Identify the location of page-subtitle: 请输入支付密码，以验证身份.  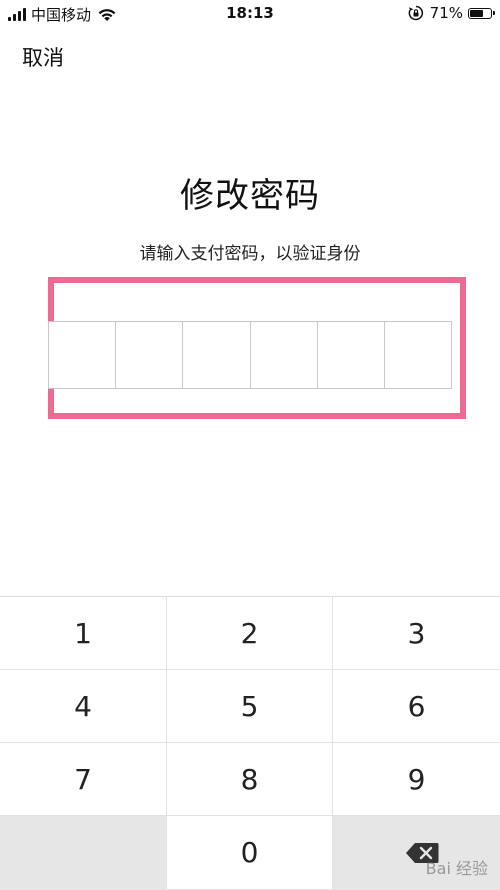
(250, 254).